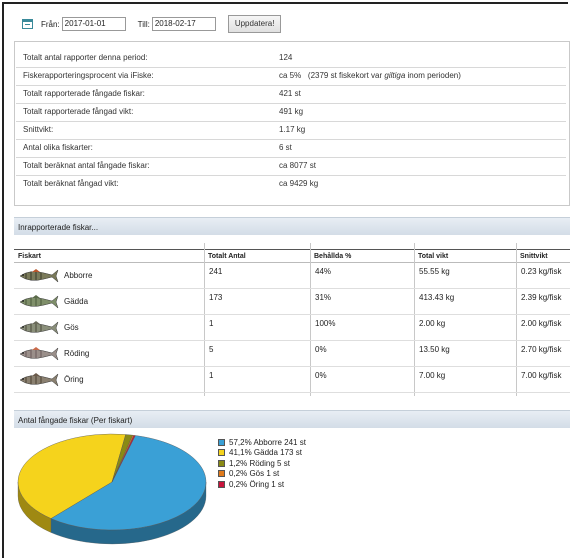  Describe the element at coordinates (78, 275) in the screenshot. I see `fish-name: Abborre` at that location.